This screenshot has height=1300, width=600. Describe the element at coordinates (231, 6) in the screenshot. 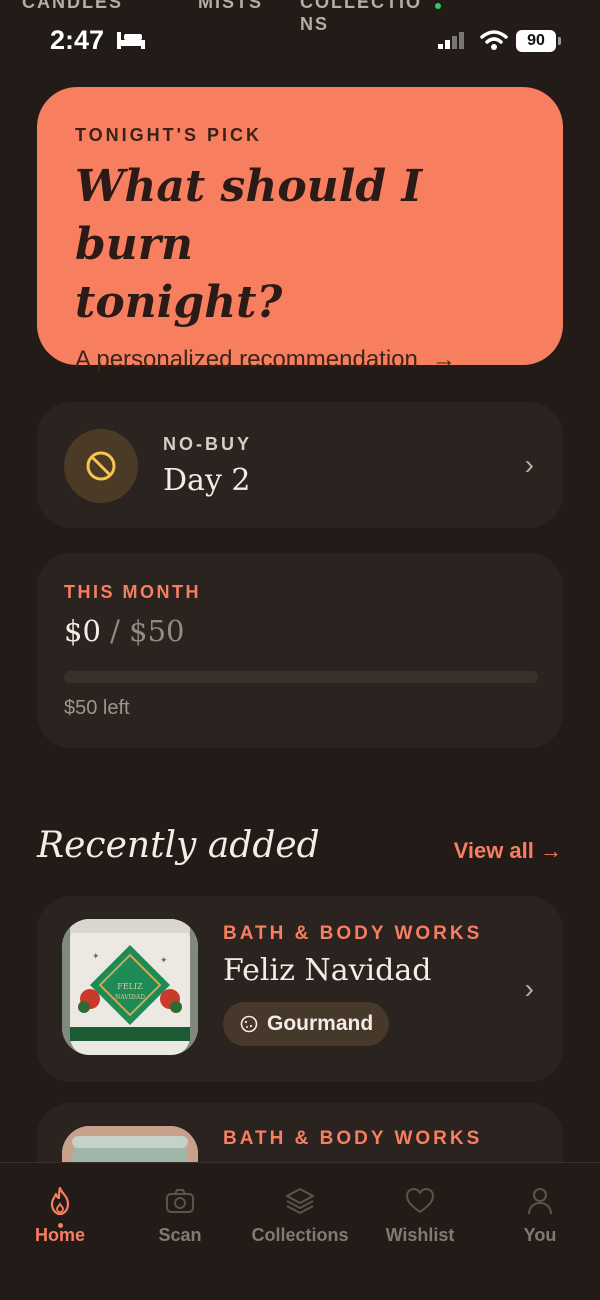

I see `ghost-tab-mists: MISTS` at that location.